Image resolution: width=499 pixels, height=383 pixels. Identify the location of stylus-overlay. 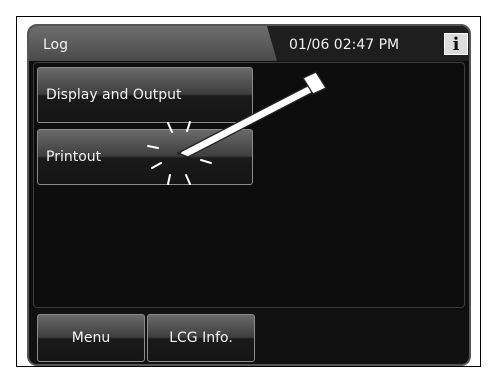
(237, 128).